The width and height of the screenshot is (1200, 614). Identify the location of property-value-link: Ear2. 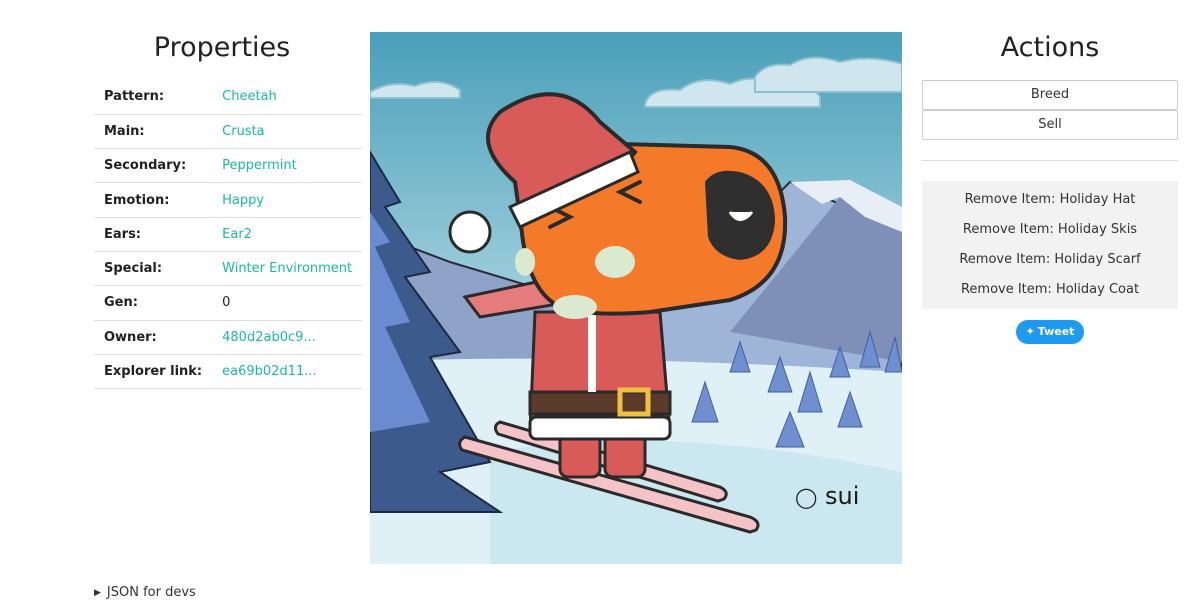
(287, 234).